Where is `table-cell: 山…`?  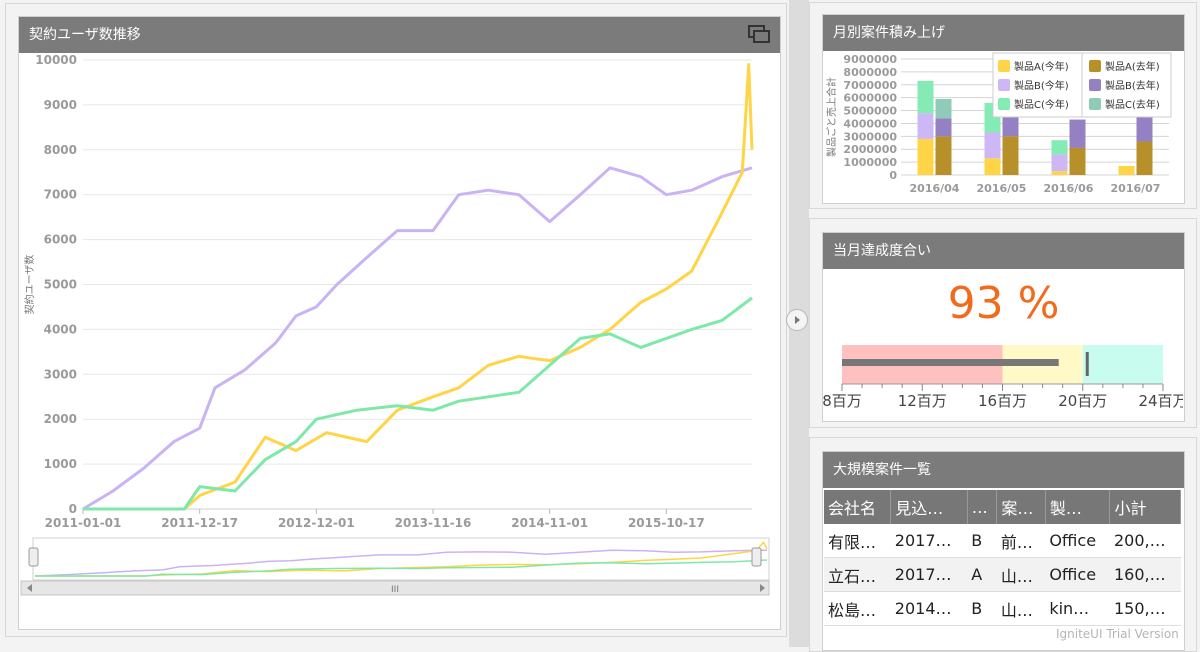 table-cell: 山… is located at coordinates (1021, 574).